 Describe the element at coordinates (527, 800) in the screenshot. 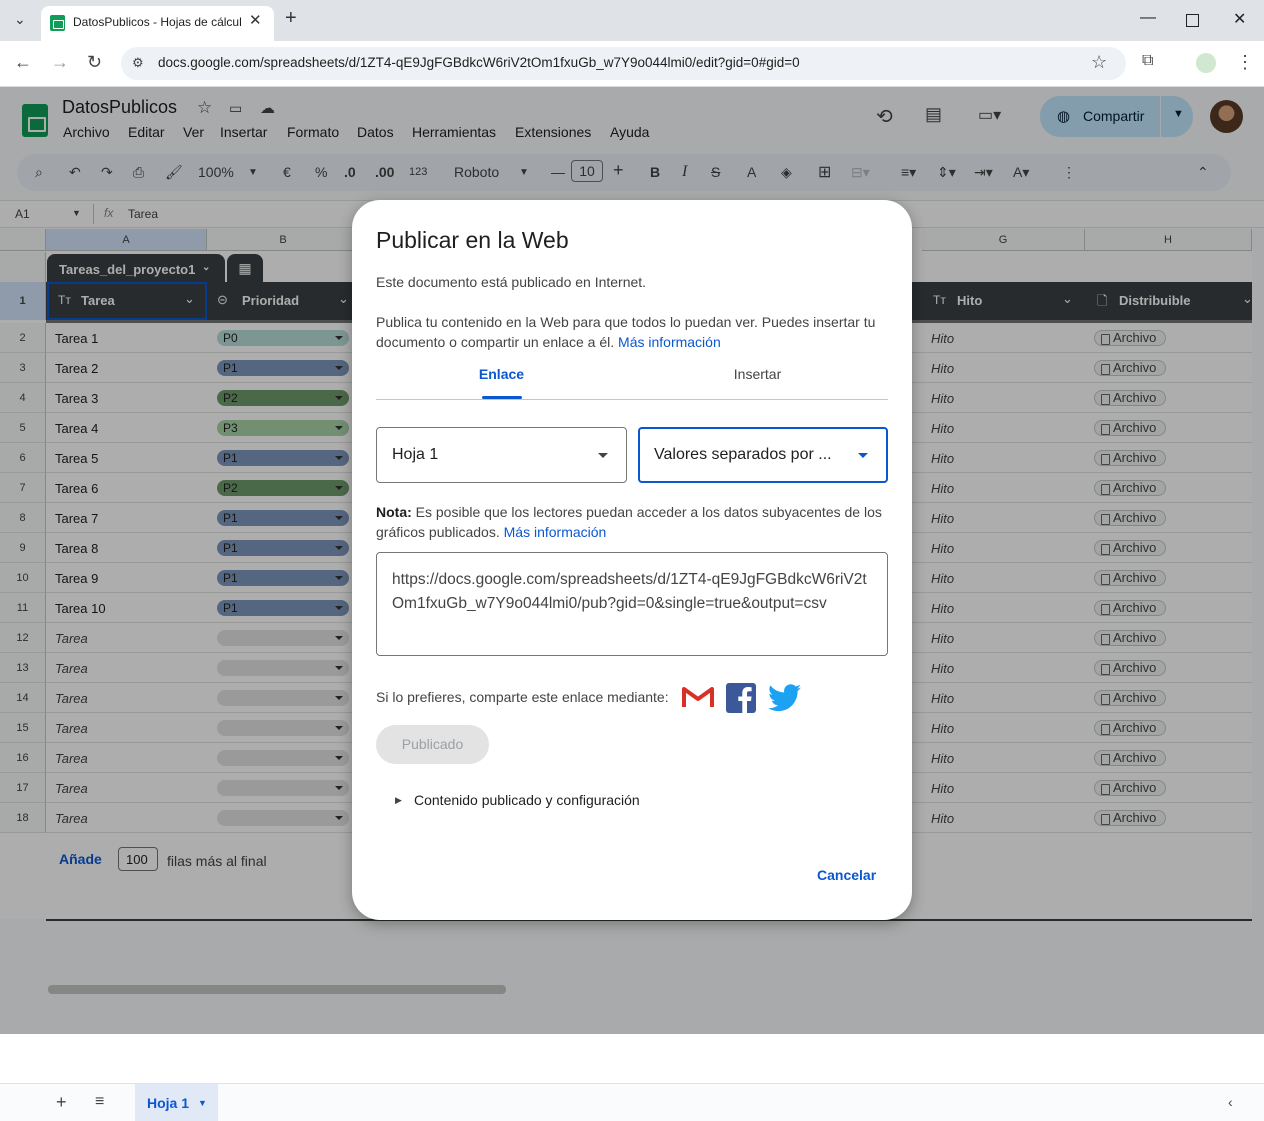

I see `published-content-settings-toggle: Contenido publicado y configuración` at that location.